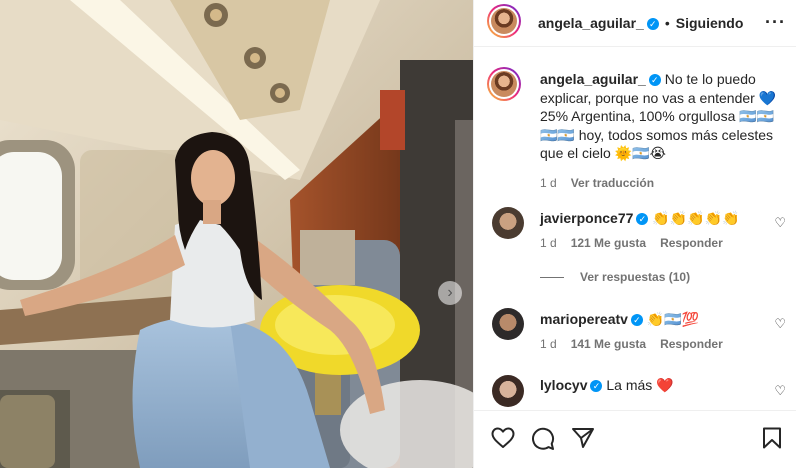 This screenshot has width=796, height=469. I want to click on post-header: angela_aguilar_ ✓ • Siguiendo ···, so click(635, 23).